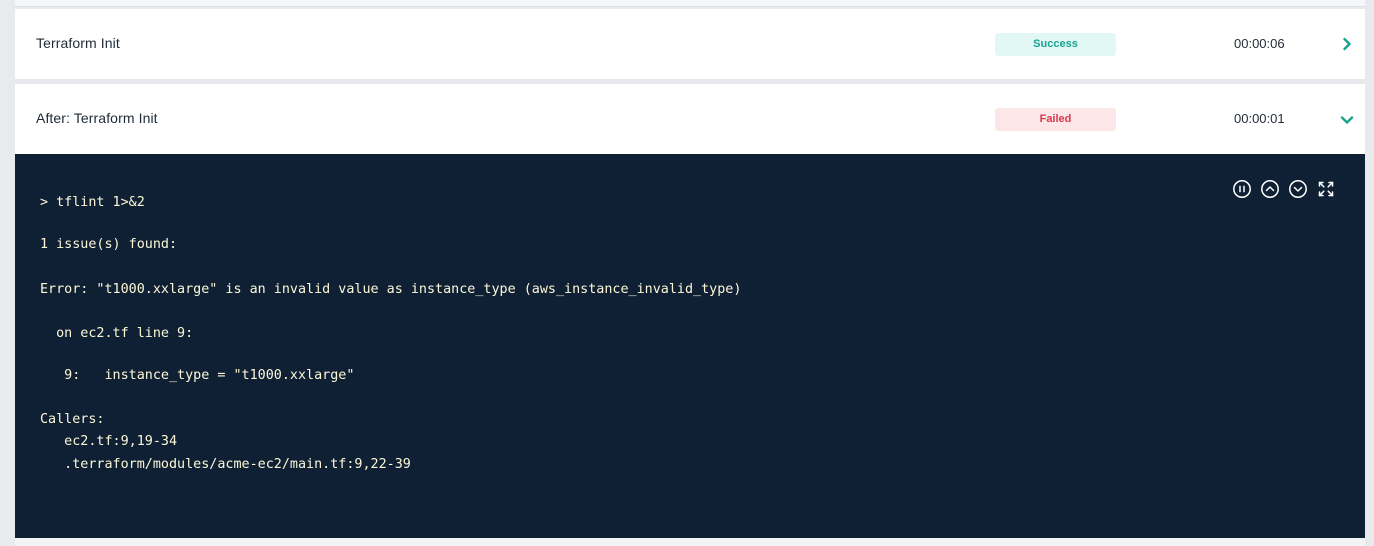 Image resolution: width=1374 pixels, height=546 pixels. I want to click on step-row-after-terraform-init: After: Terraform Init Failed 00:00:01, so click(690, 119).